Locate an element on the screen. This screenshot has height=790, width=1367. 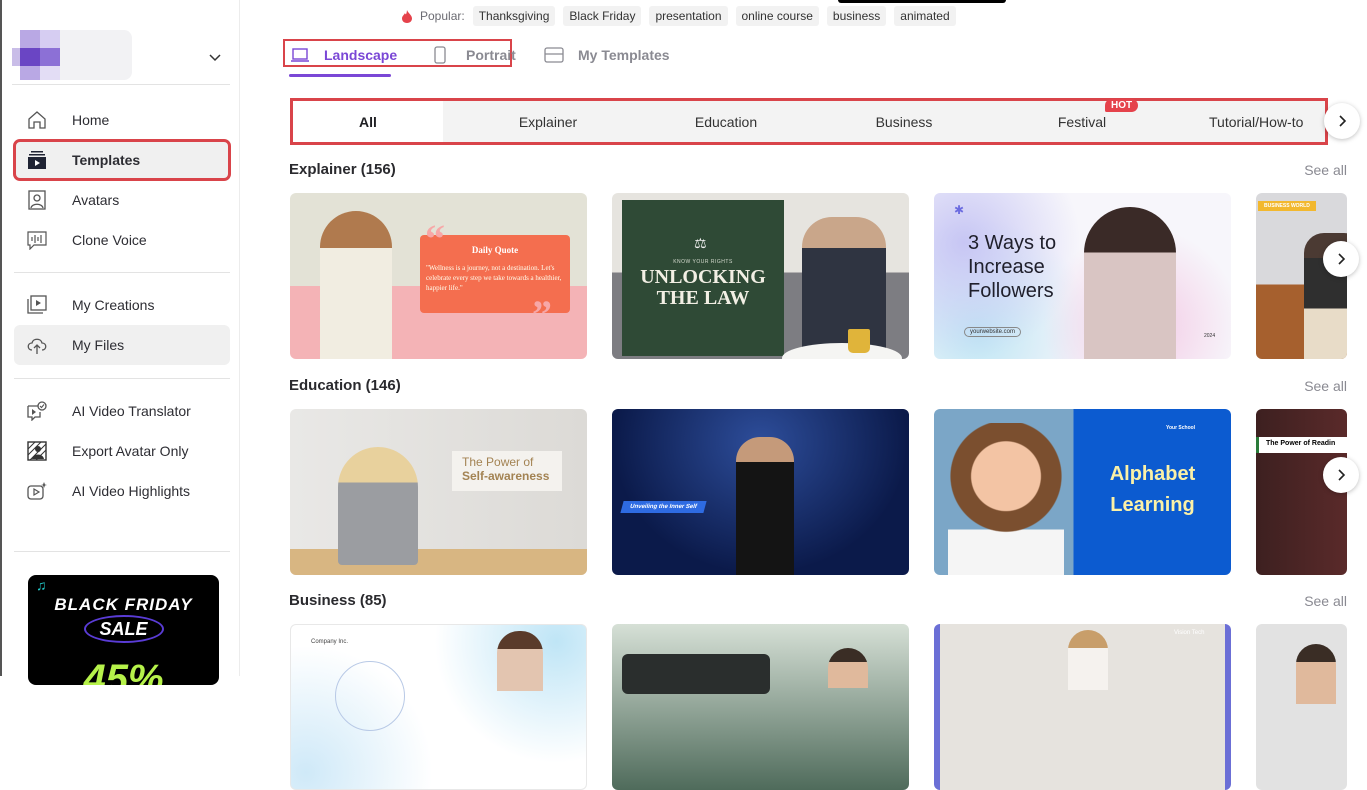
sidebar-item-label: Home is located at coordinates (91, 120).